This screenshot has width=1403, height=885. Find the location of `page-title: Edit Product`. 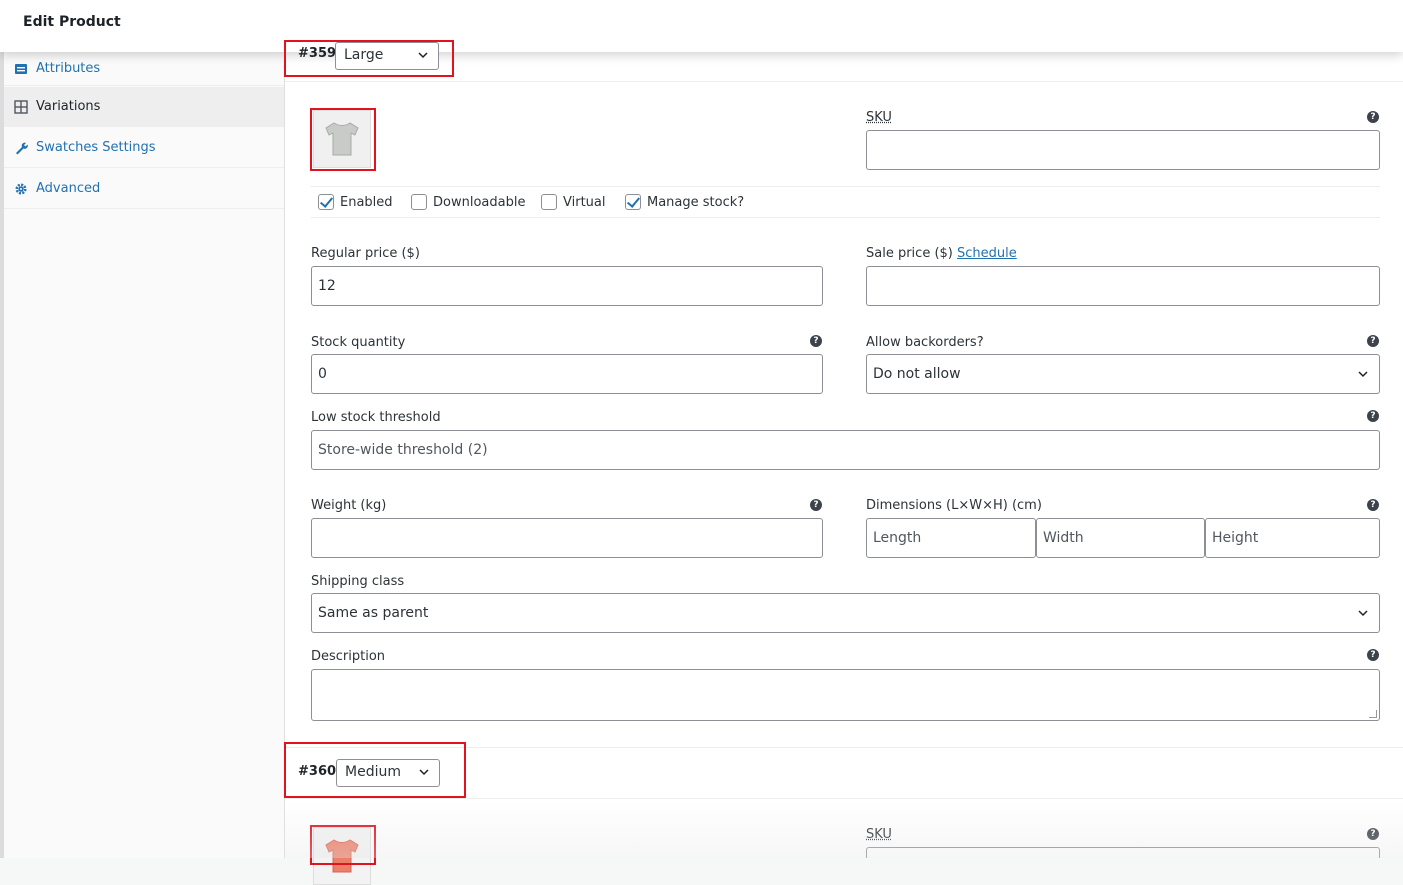

page-title: Edit Product is located at coordinates (72, 22).